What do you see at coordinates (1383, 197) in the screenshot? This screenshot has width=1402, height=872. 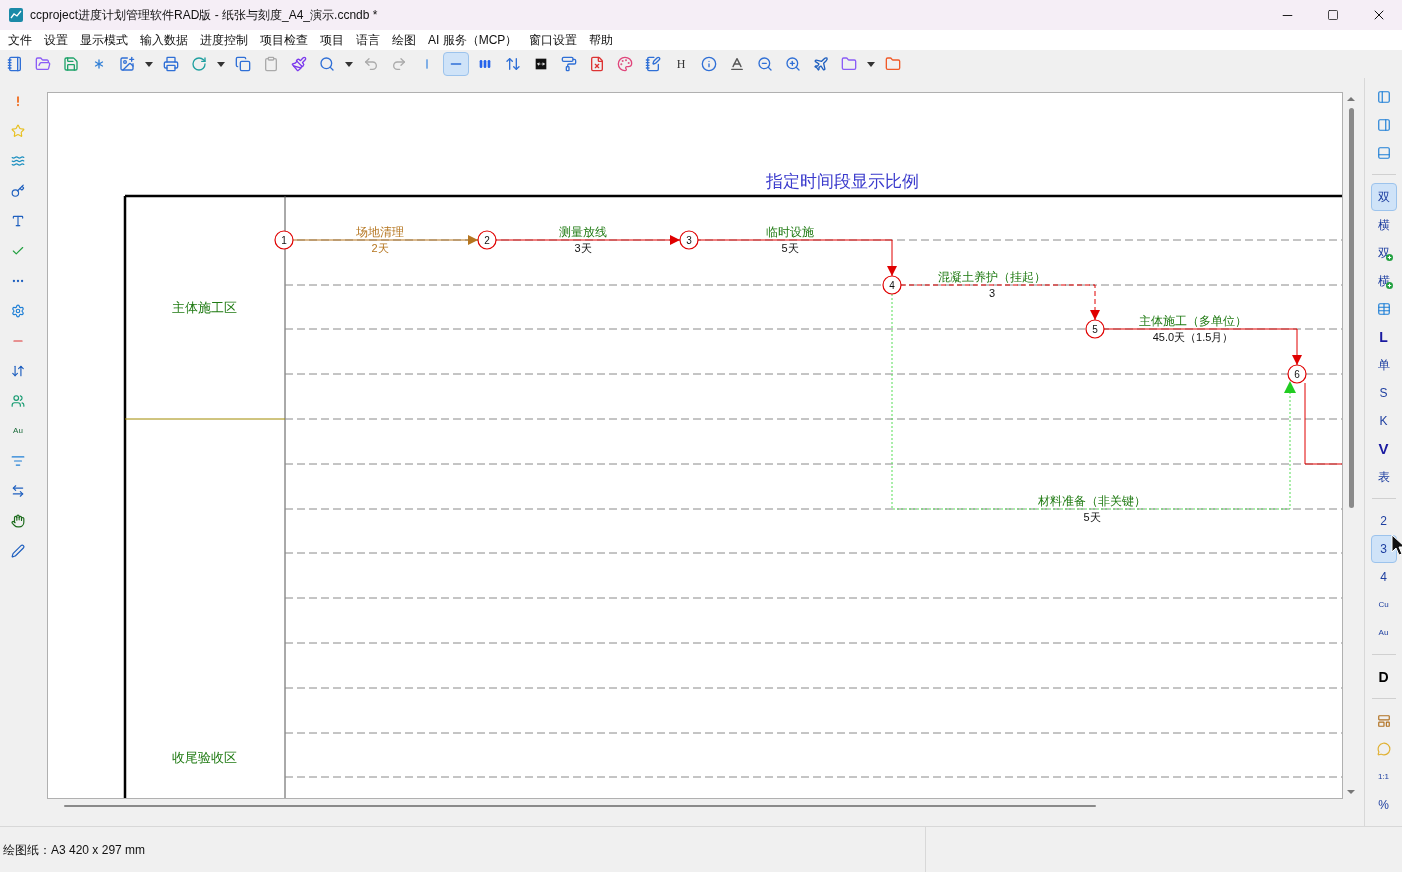 I see `view-button: 双` at bounding box center [1383, 197].